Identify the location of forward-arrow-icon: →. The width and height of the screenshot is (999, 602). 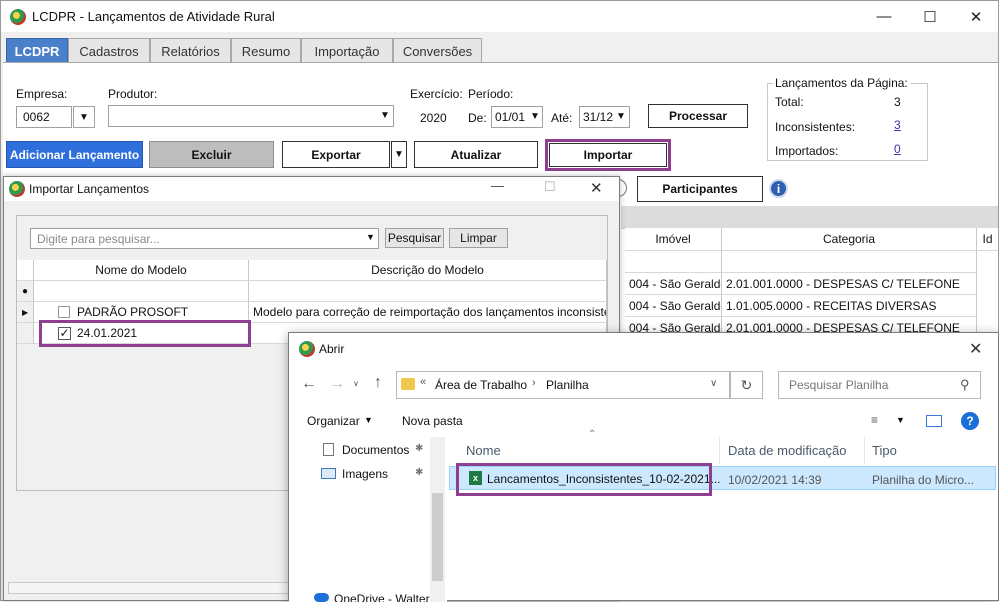
(337, 384).